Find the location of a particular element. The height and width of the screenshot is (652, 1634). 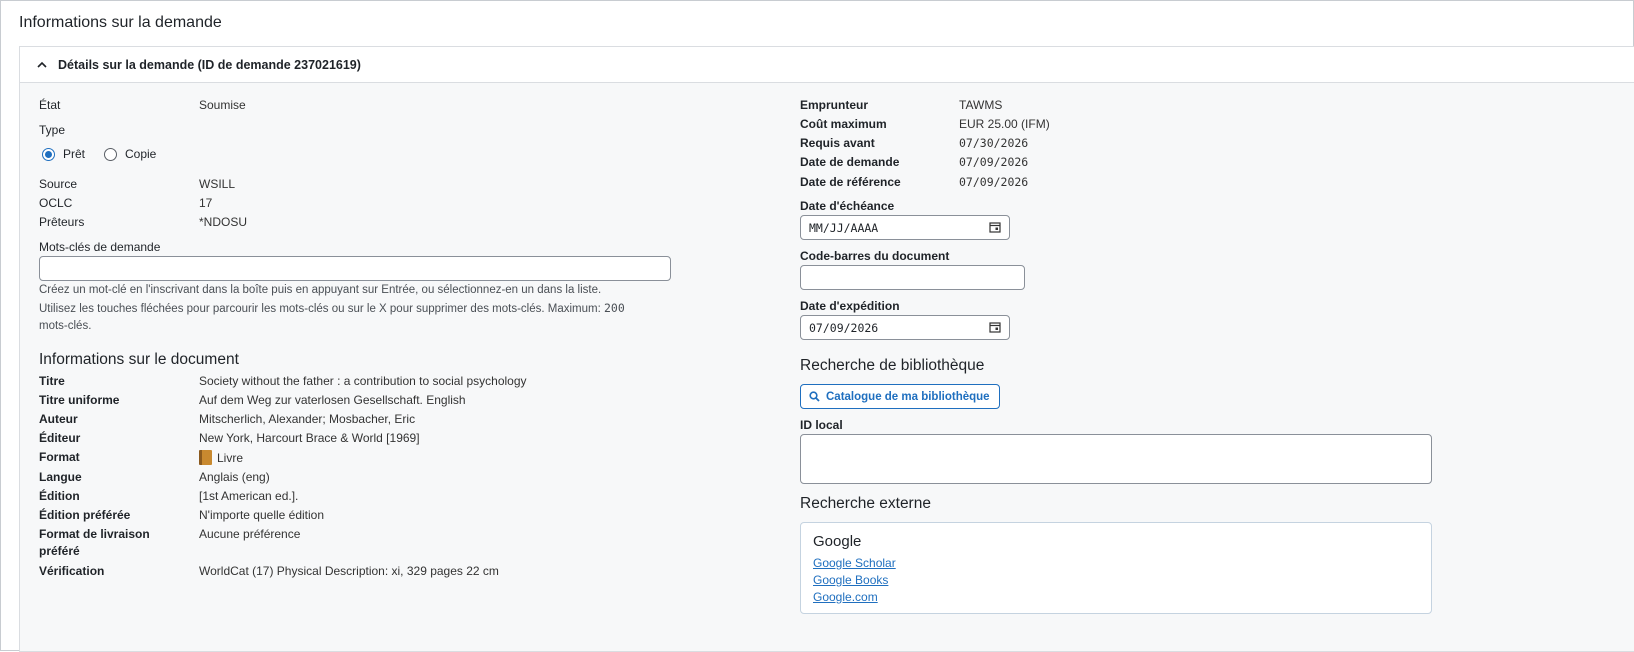

format-livraison-label-1: Format de livraison is located at coordinates (94, 534).